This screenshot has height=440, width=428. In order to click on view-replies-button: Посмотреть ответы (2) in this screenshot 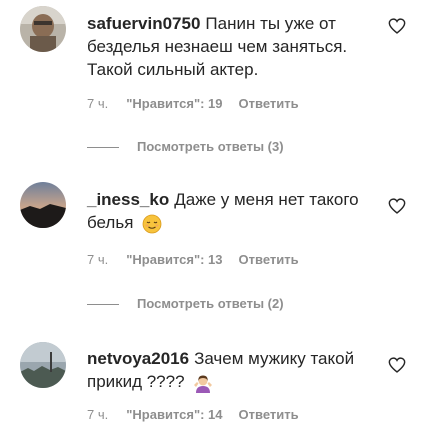, I will do `click(185, 304)`.